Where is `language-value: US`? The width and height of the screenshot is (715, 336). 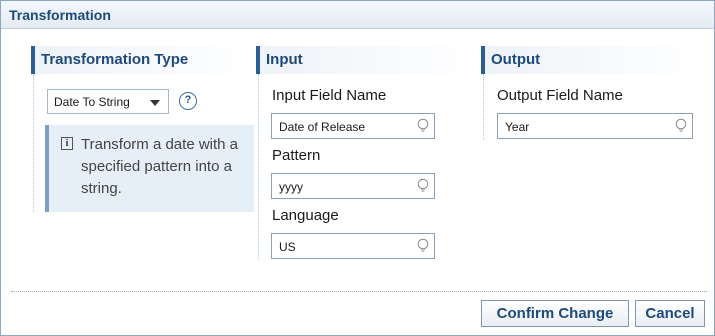
language-value: US is located at coordinates (287, 247).